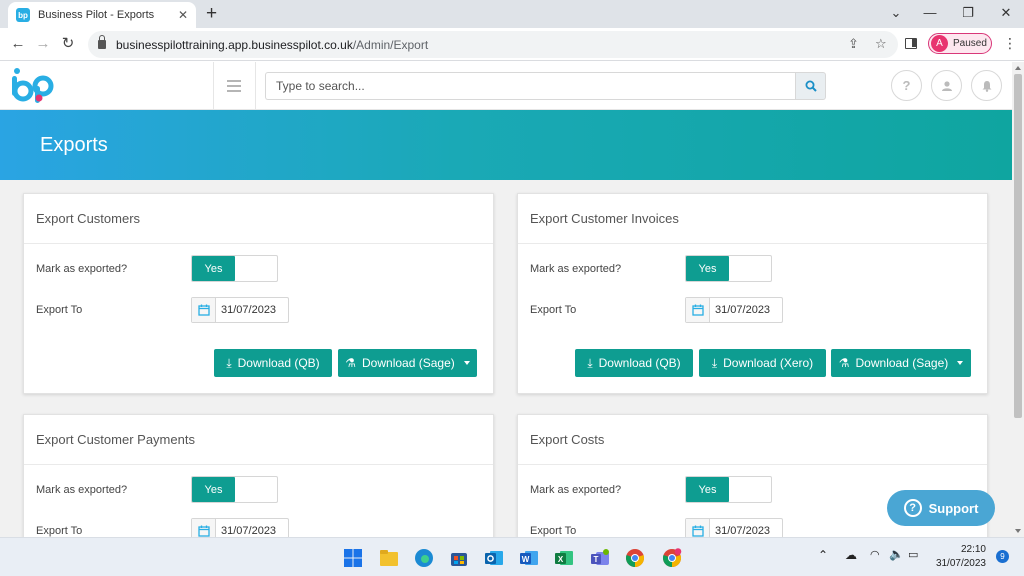  What do you see at coordinates (526, 559) in the screenshot?
I see `svg-text: W` at bounding box center [526, 559].